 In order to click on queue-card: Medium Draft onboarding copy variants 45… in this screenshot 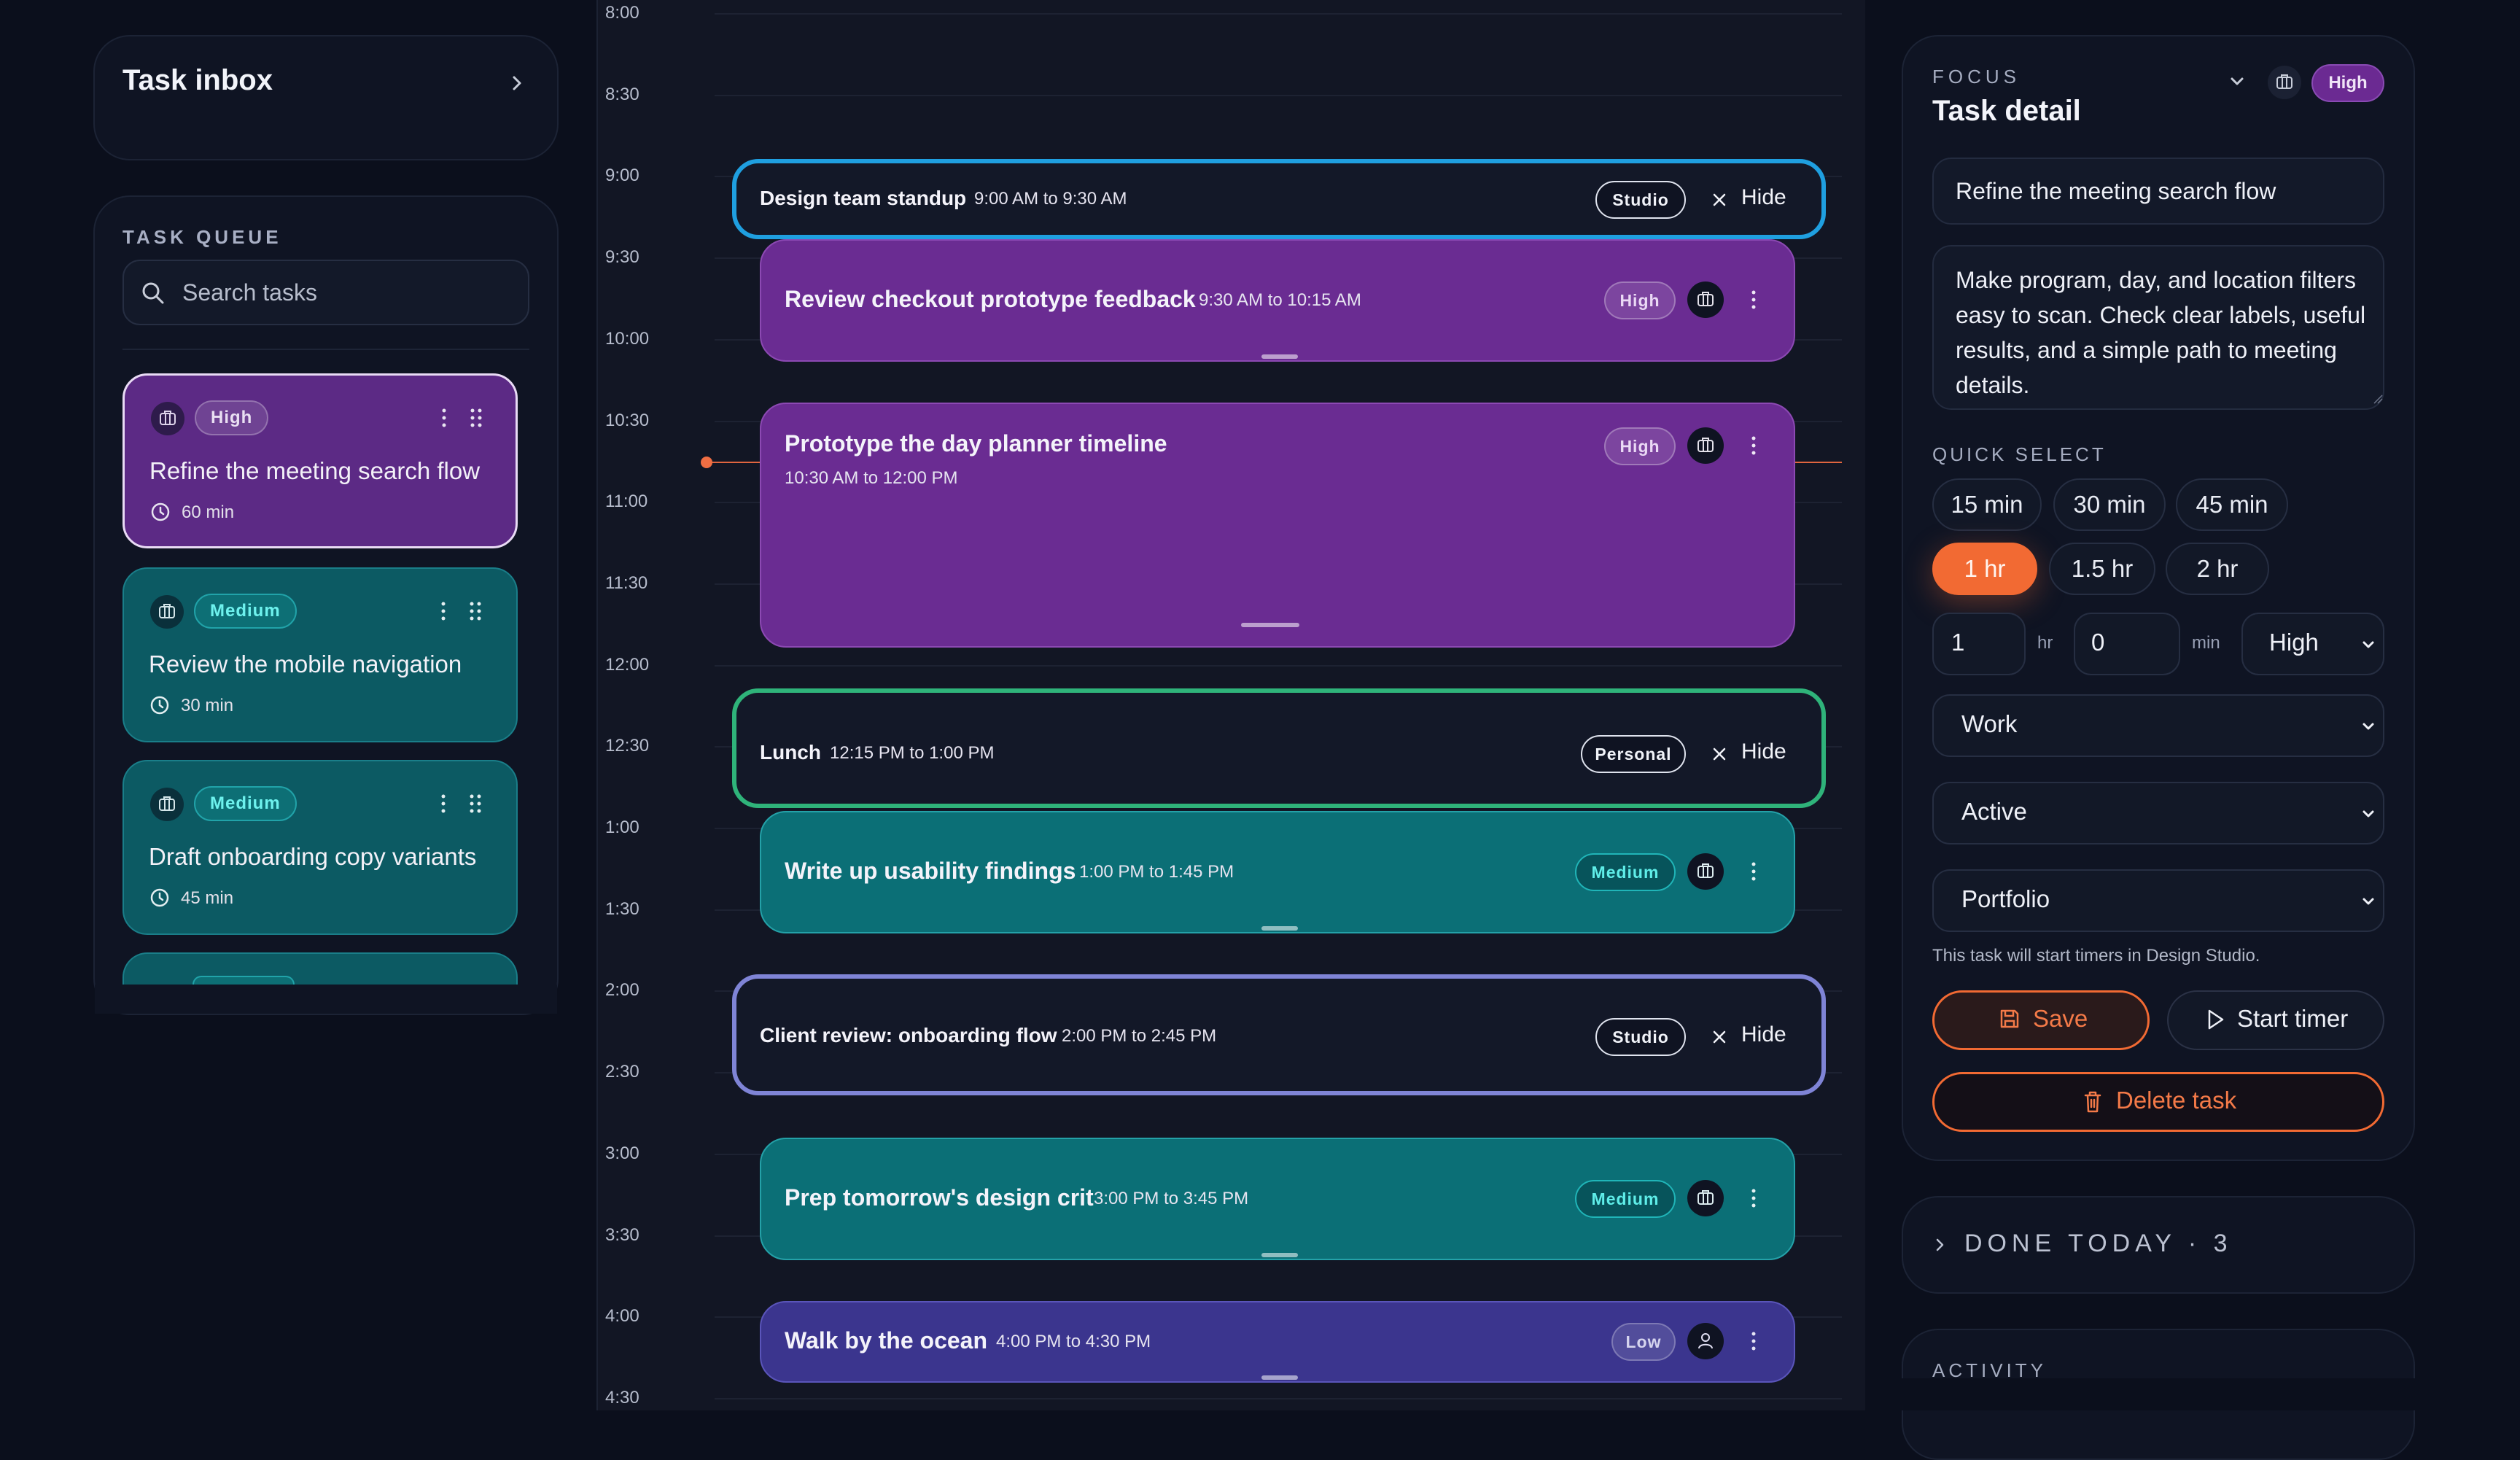, I will do `click(320, 847)`.